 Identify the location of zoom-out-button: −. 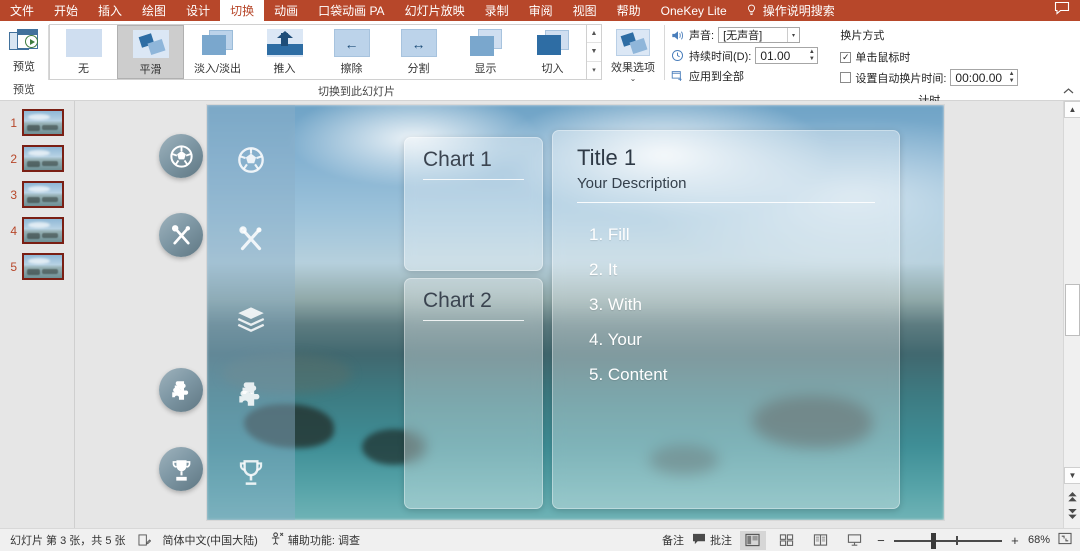
(881, 540).